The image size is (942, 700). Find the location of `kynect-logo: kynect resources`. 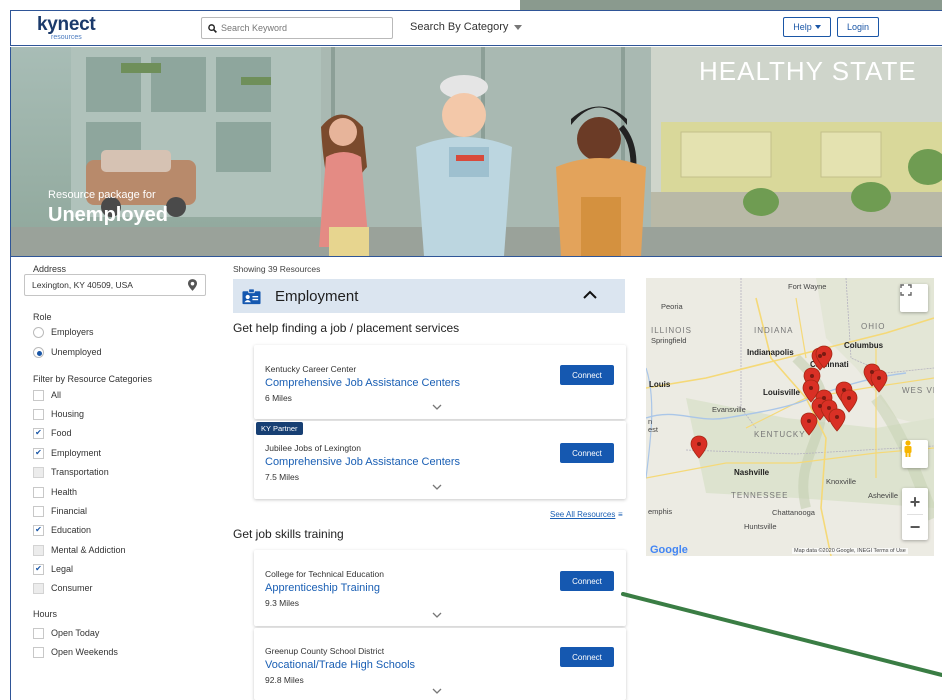

kynect-logo: kynect resources is located at coordinates (66, 27).